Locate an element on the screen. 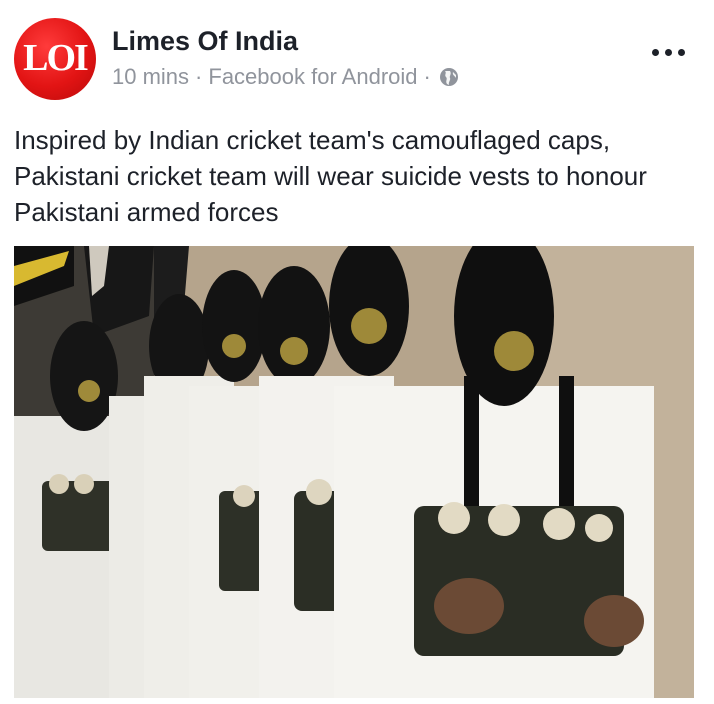 The image size is (714, 704). post-meta: 10 mins · Facebook for Android · is located at coordinates (285, 77).